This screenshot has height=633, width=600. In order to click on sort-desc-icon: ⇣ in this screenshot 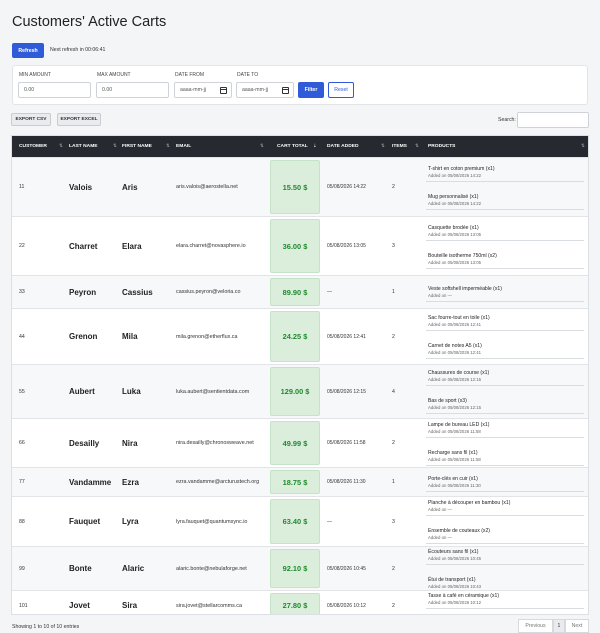, I will do `click(315, 146)`.